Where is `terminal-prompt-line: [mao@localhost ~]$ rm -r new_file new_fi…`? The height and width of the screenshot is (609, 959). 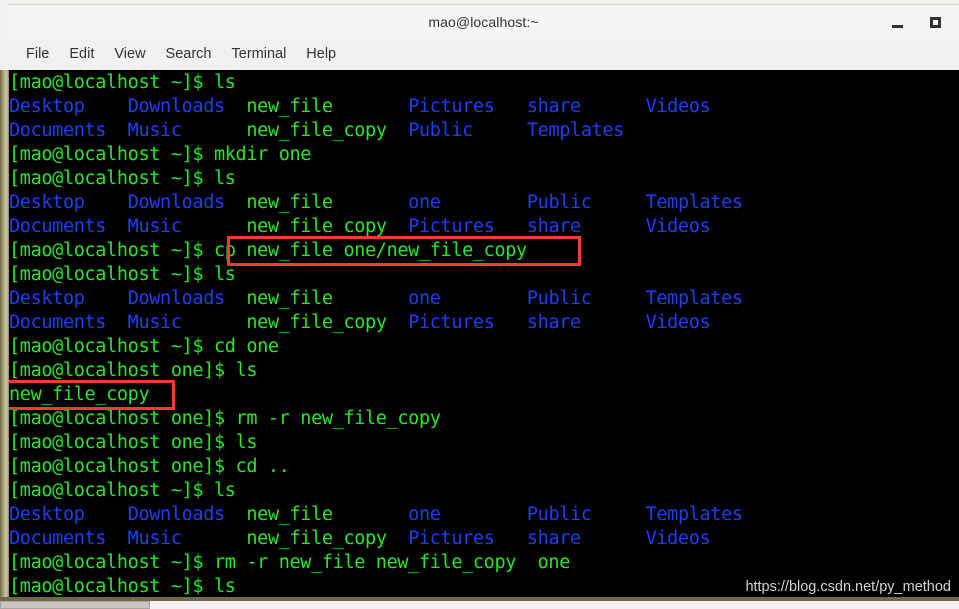 terminal-prompt-line: [mao@localhost ~]$ rm -r new_file new_fi… is located at coordinates (289, 563).